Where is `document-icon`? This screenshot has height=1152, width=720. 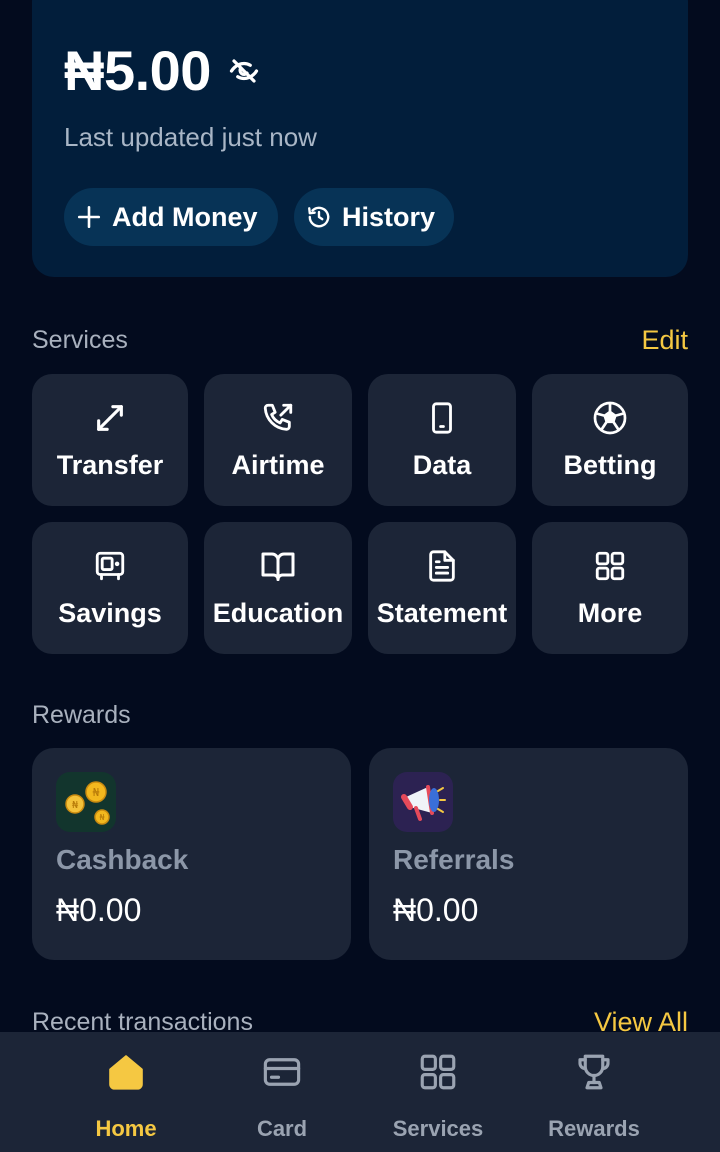 document-icon is located at coordinates (442, 566).